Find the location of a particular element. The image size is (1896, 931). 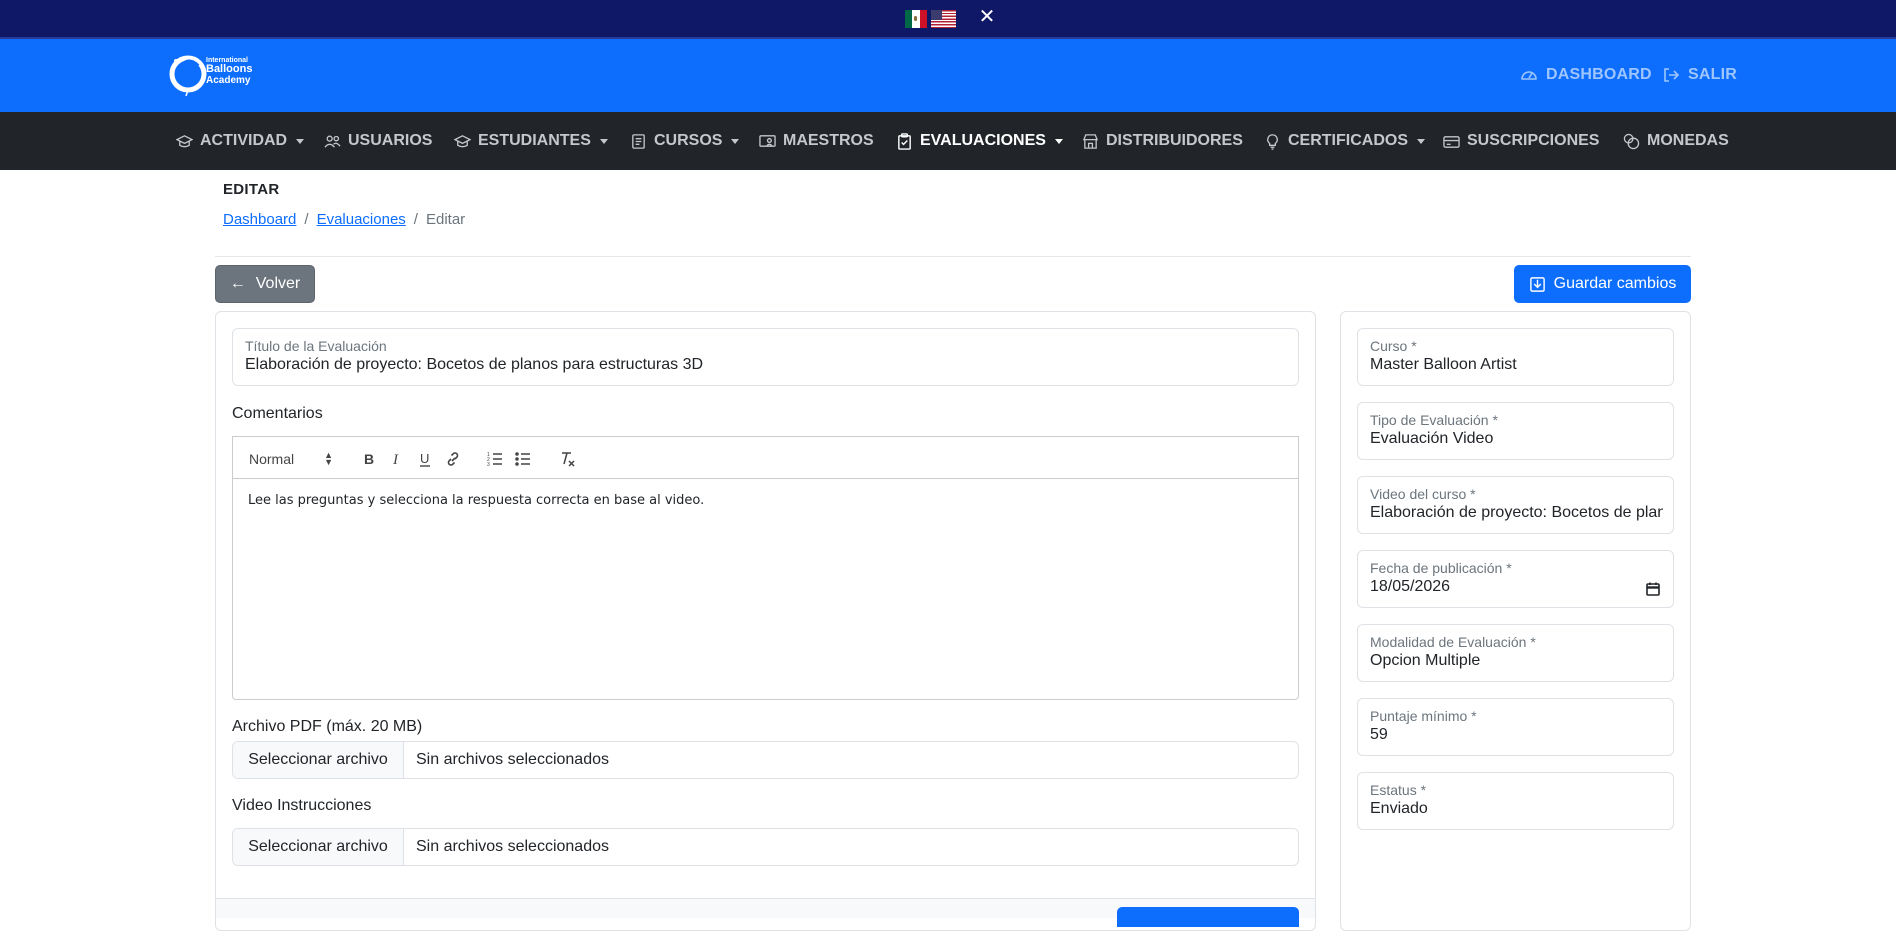

nav-item-maestros: MAESTROS is located at coordinates (816, 141).